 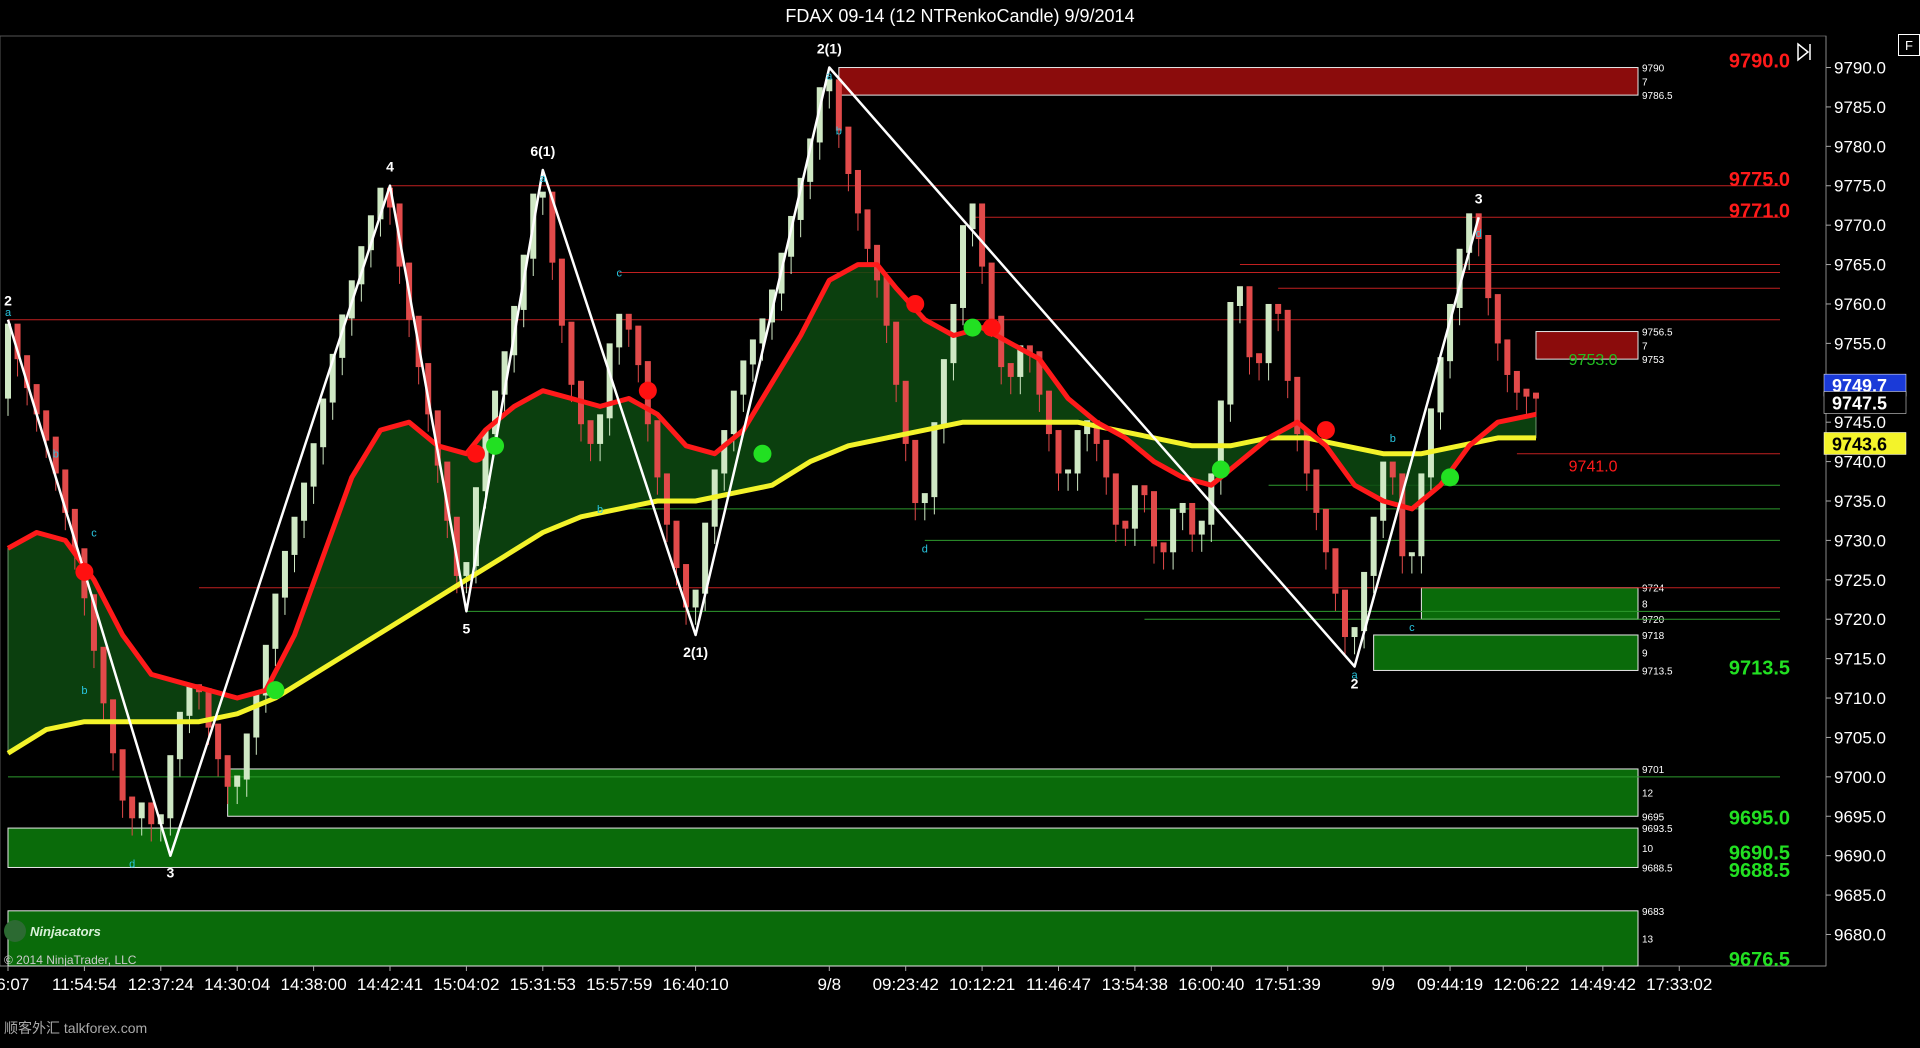 I want to click on y-tick-label: 9745.0, so click(x=1860, y=422).